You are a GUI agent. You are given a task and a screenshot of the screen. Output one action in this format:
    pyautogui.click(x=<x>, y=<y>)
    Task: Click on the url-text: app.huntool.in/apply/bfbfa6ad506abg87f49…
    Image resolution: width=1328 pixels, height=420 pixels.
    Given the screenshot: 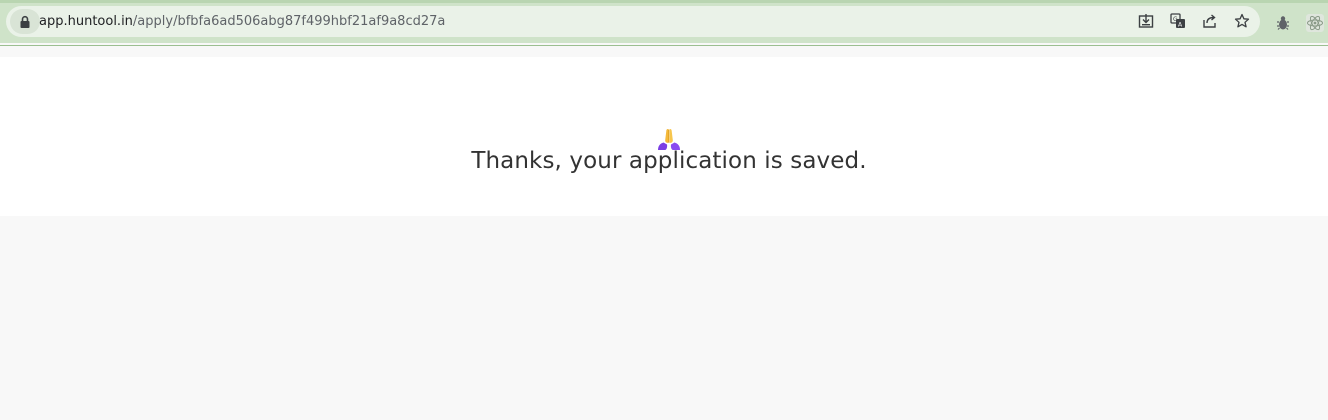 What is the action you would take?
    pyautogui.click(x=242, y=21)
    